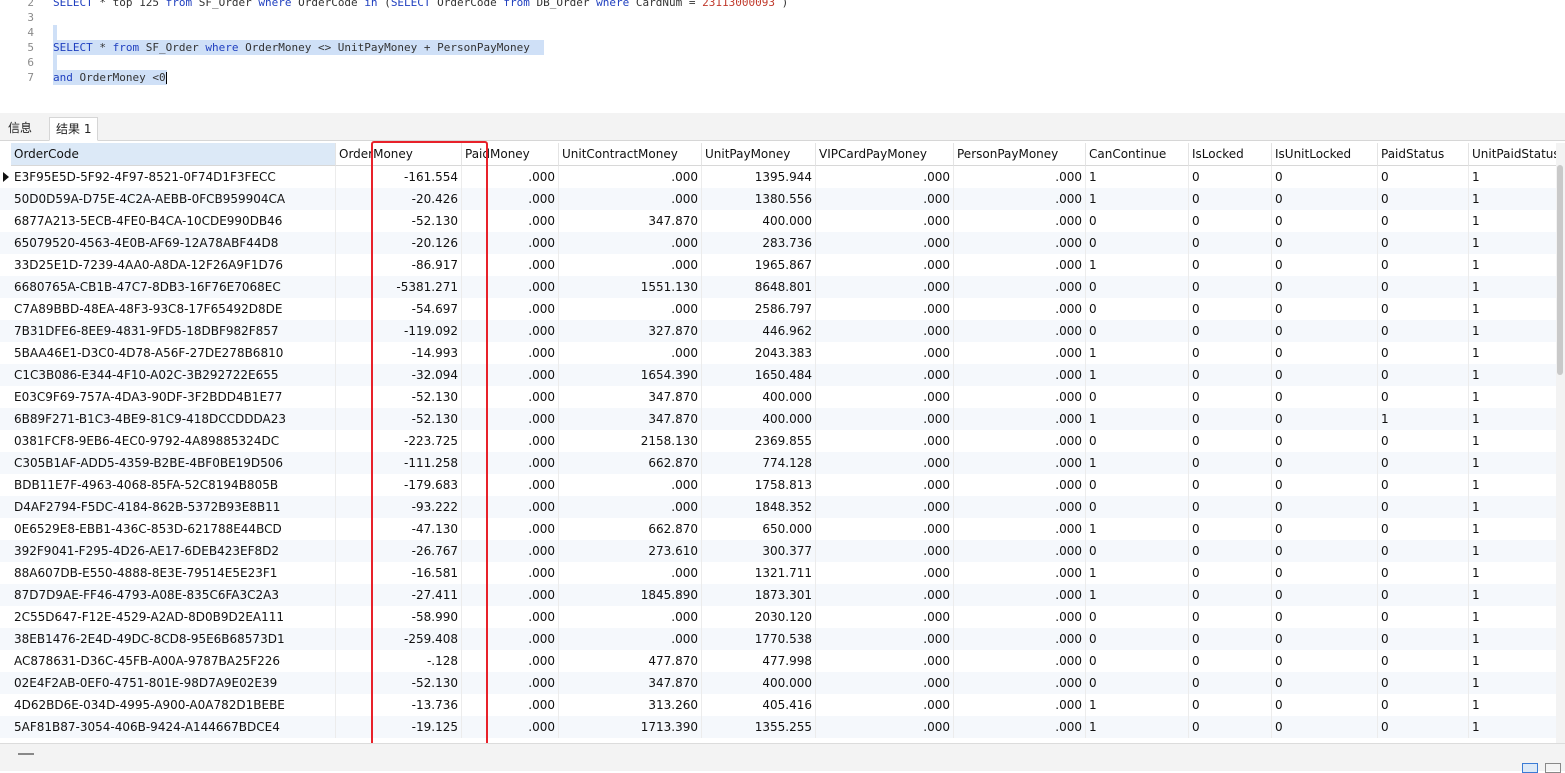 The height and width of the screenshot is (773, 1565). What do you see at coordinates (173, 551) in the screenshot?
I see `cell-ordercode: 392F9041-F295-4D26-AE17-6DEB423EF8D2` at bounding box center [173, 551].